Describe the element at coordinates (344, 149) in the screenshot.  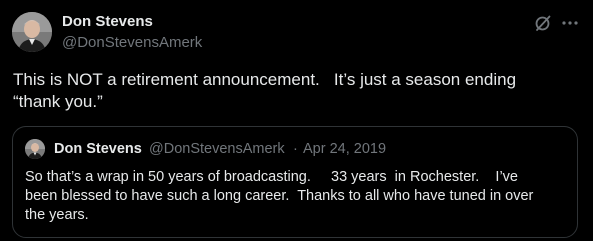
I see `quoted-date: Apr 24, 2019` at that location.